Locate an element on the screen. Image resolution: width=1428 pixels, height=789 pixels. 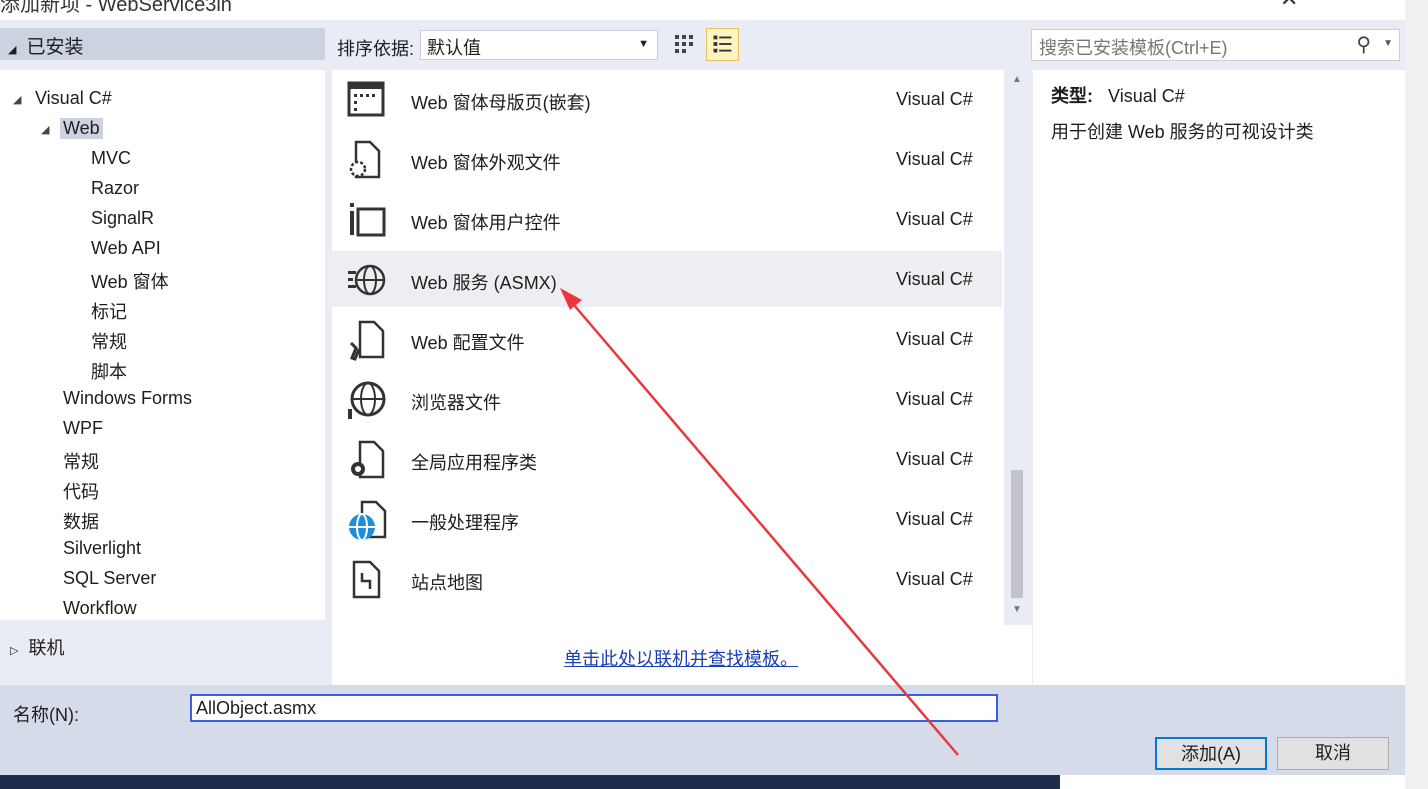
add-button: 添加(A) is located at coordinates (1211, 753).